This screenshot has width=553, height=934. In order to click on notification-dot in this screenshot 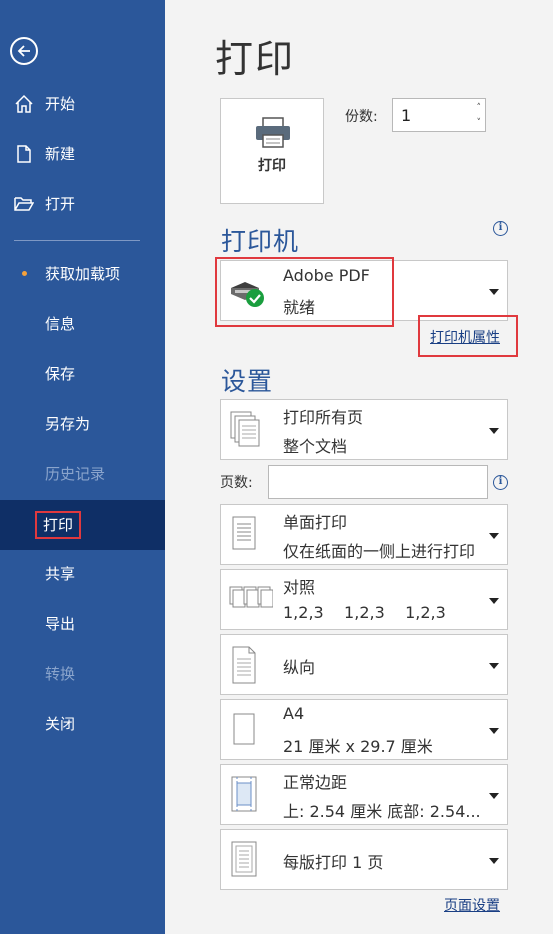, I will do `click(24, 273)`.